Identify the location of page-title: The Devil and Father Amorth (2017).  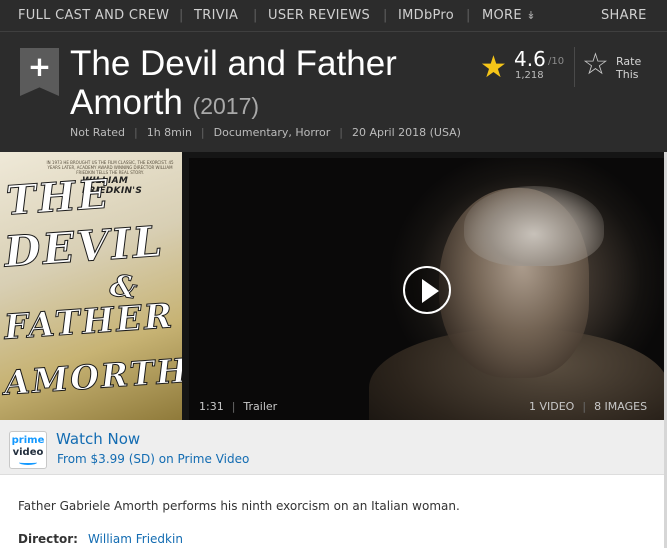
(270, 85).